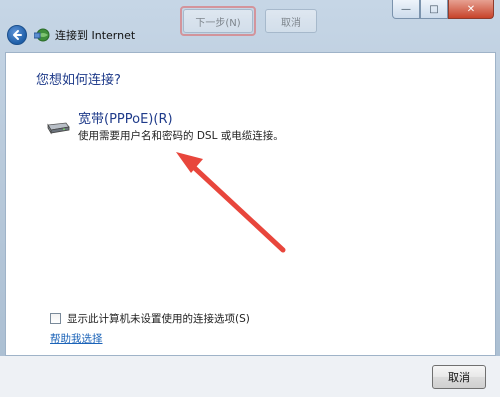 The width and height of the screenshot is (500, 397). I want to click on page-heading: 您想如何连接?, so click(78, 80).